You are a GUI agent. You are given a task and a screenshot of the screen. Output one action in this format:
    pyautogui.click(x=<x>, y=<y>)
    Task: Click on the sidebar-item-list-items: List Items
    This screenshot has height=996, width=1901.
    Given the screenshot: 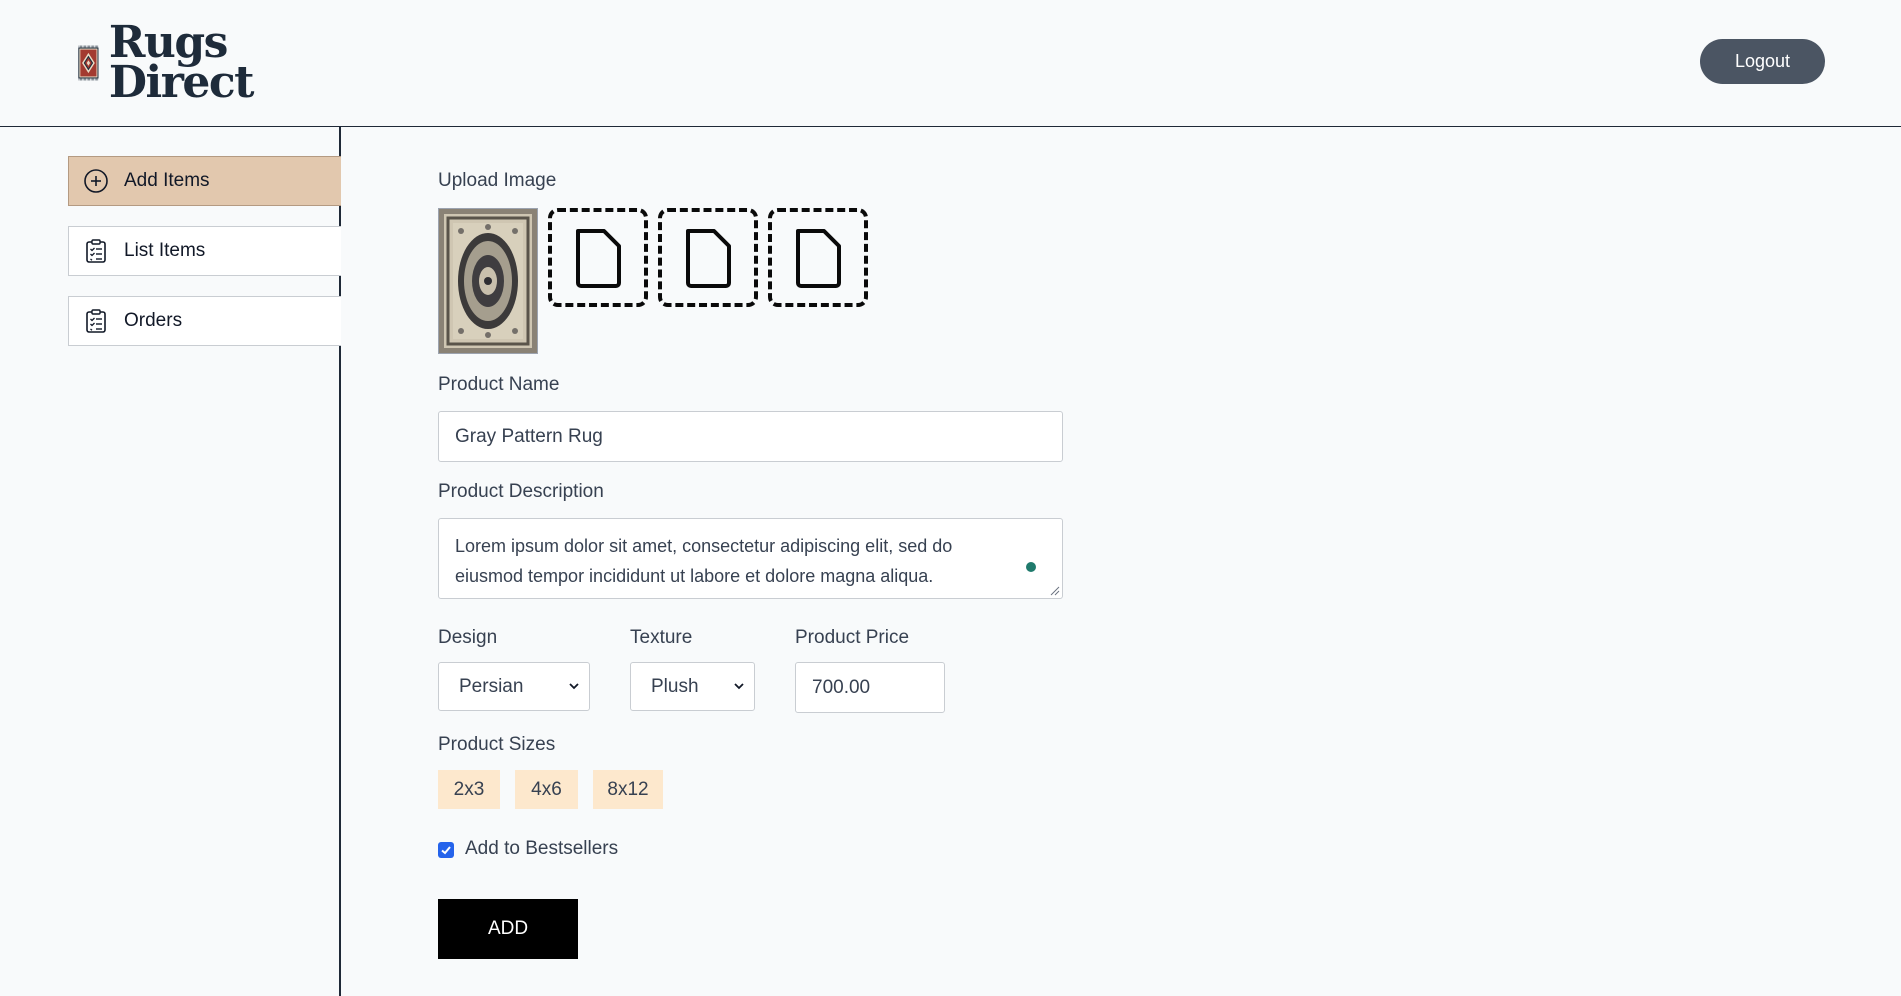 What is the action you would take?
    pyautogui.click(x=204, y=251)
    